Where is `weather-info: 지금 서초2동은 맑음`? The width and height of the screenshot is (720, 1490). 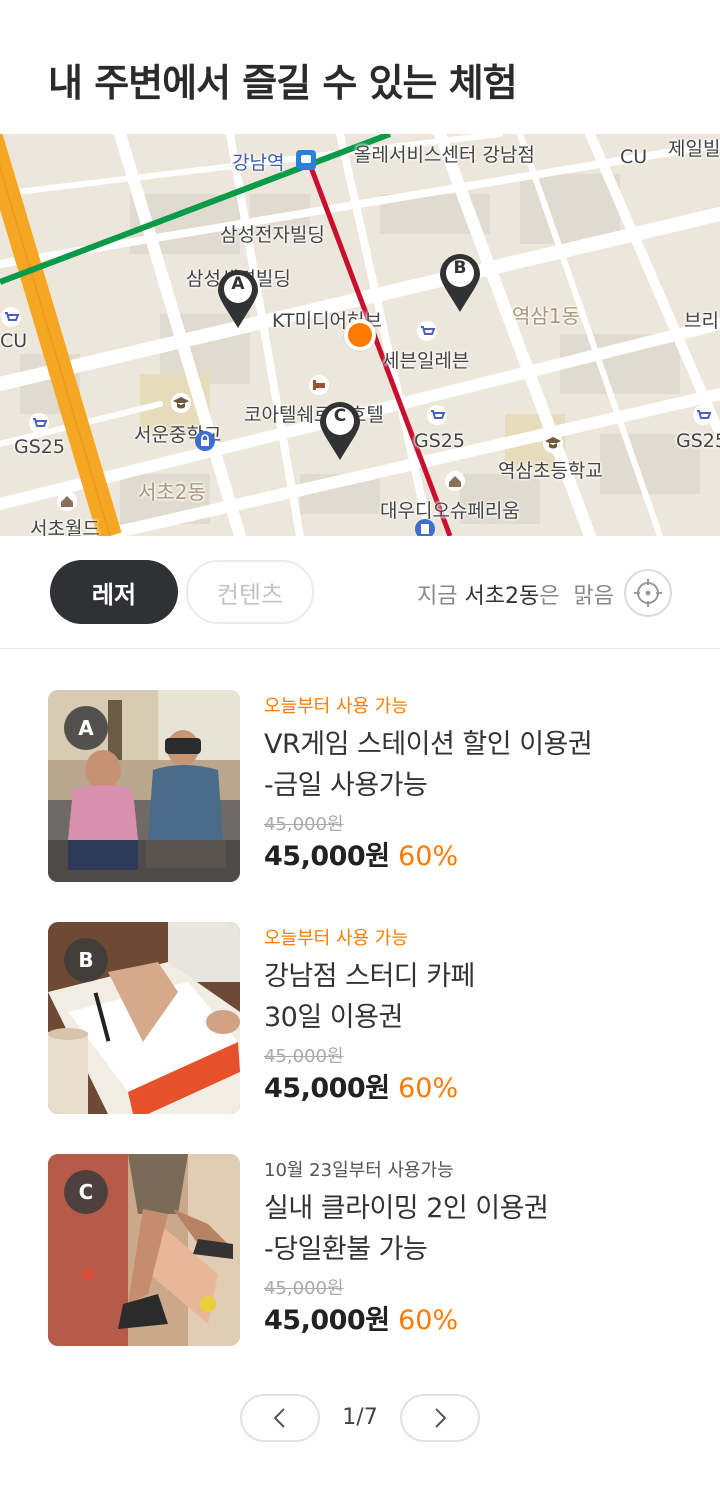
weather-info: 지금 서초2동은 맑음 is located at coordinates (515, 594).